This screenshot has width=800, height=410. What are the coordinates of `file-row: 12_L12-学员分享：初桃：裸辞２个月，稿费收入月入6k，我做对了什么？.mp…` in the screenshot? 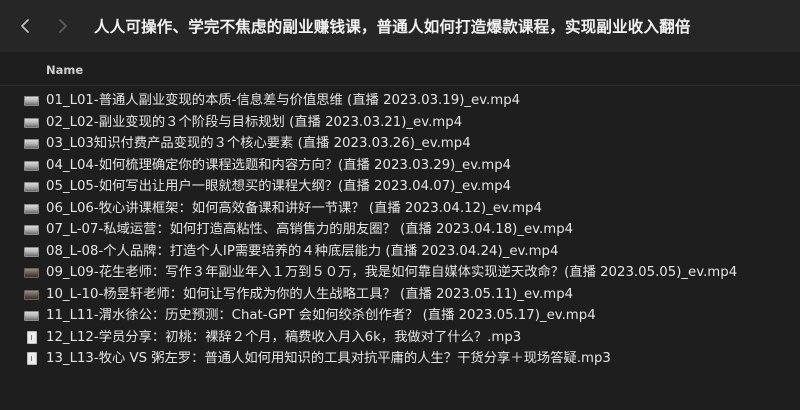 It's located at (400, 338).